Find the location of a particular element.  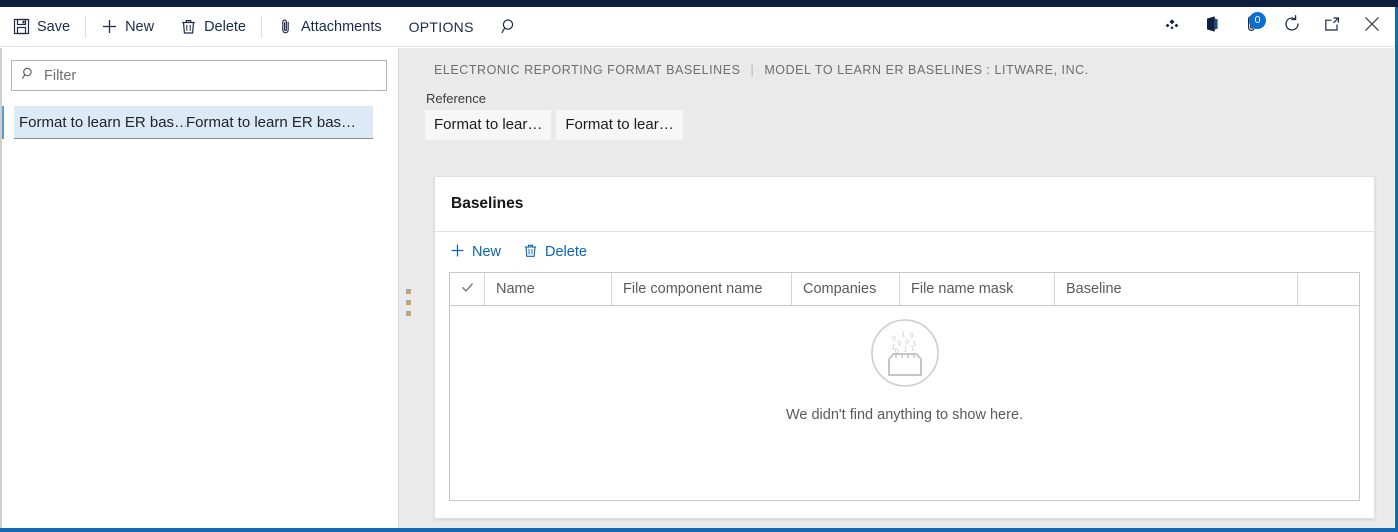

command-bar-actions: Save New Delete Attachments OPTIONS is located at coordinates (266, 27).